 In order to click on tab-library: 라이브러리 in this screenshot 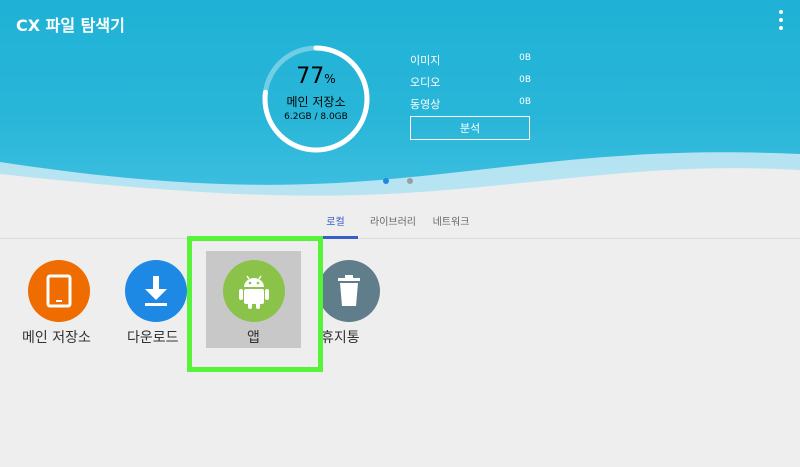, I will do `click(393, 220)`.